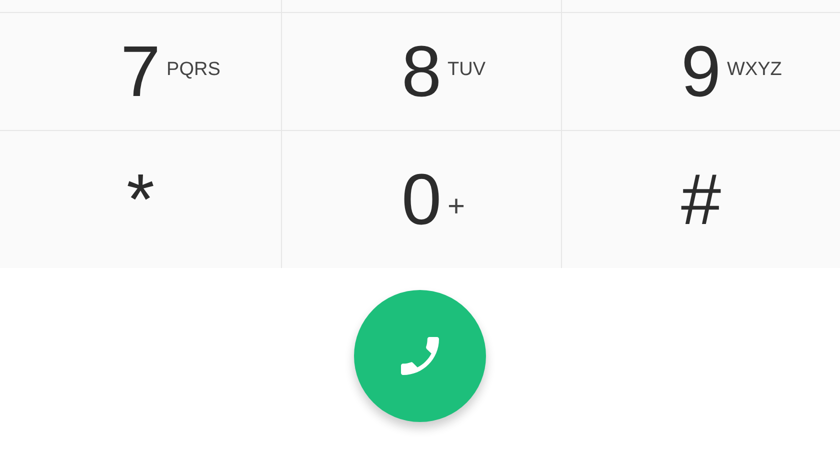  I want to click on key-letters: PQRS, so click(193, 69).